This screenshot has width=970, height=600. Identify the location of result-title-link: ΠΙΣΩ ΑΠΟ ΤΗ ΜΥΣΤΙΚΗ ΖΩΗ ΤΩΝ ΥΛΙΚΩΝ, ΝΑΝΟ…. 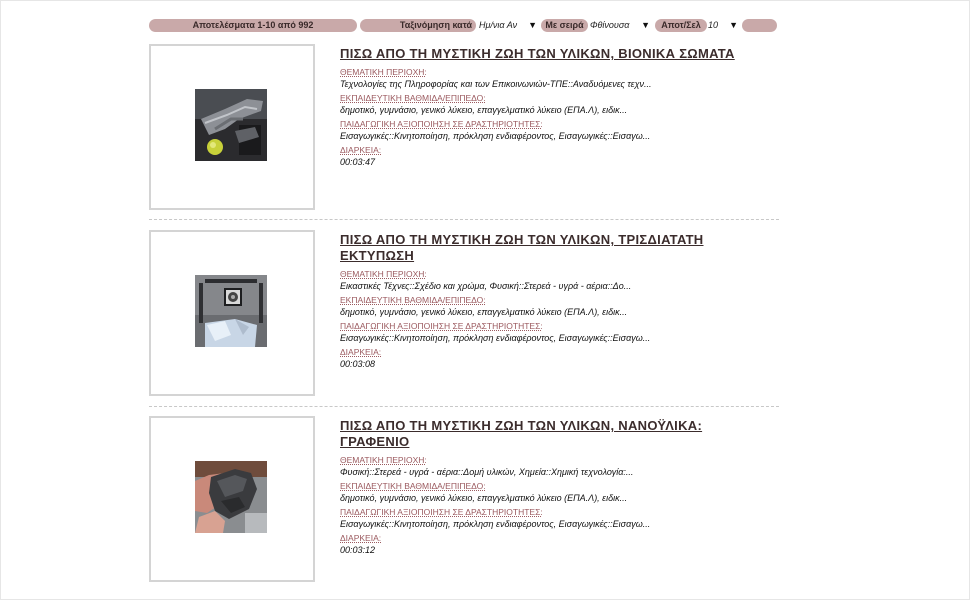
(555, 434).